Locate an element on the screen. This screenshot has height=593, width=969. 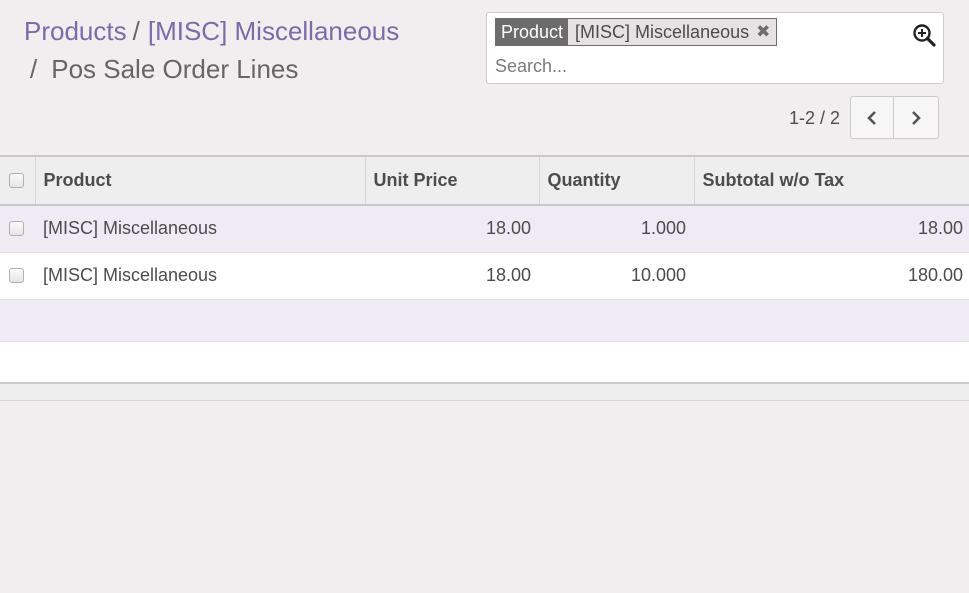
chevron-right-icon is located at coordinates (916, 117).